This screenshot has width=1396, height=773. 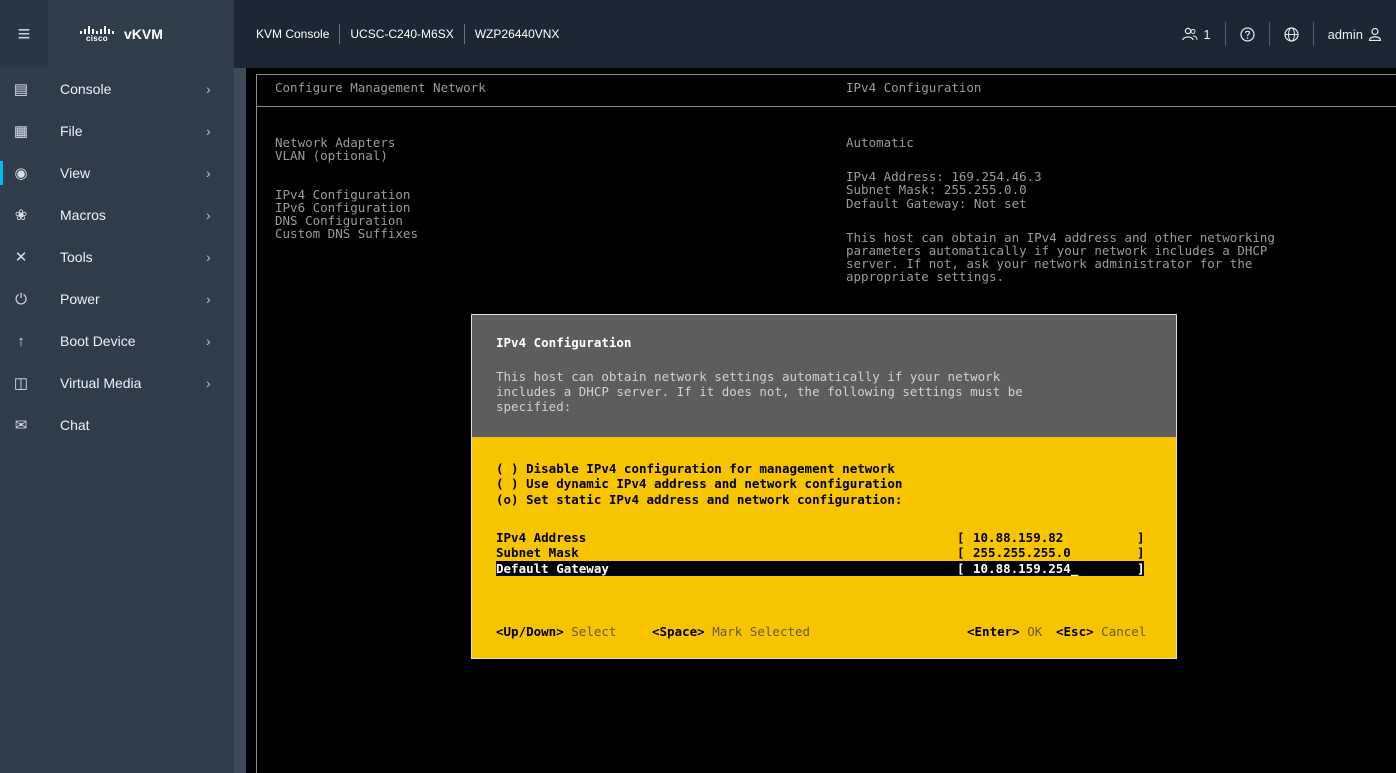 I want to click on breadcrumb: KVM Console UCSC-C240-M6SX WZP26440VNX, so click(x=407, y=34).